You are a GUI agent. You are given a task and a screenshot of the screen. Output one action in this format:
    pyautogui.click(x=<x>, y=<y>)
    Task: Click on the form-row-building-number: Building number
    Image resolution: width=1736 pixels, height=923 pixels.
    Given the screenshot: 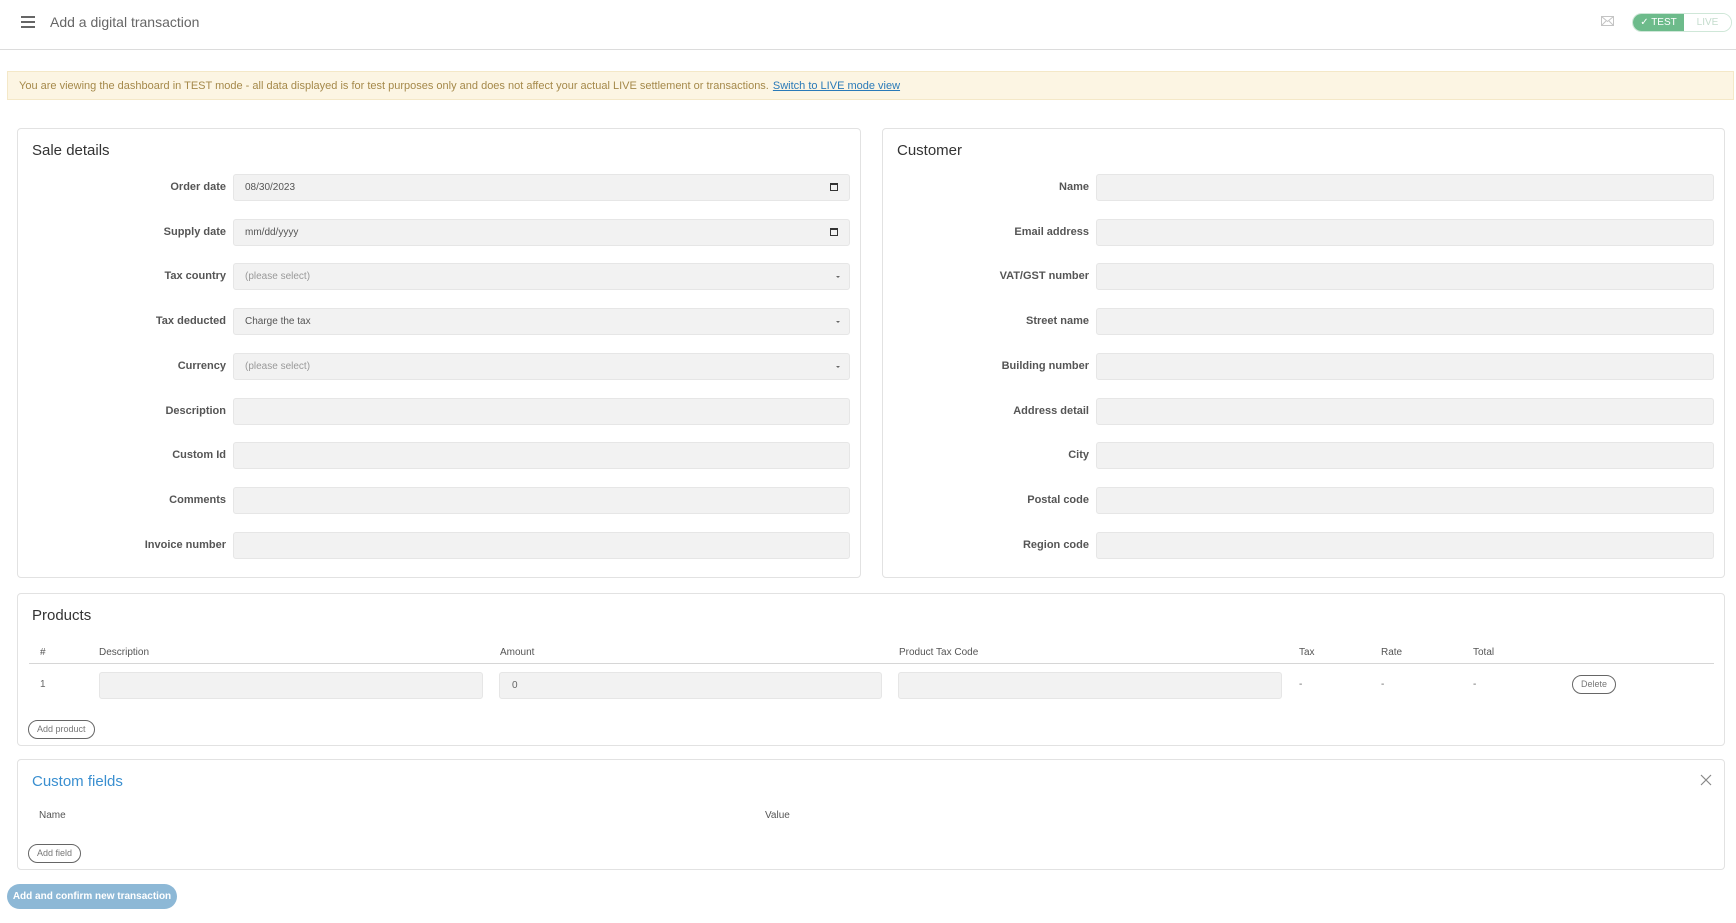 What is the action you would take?
    pyautogui.click(x=1303, y=366)
    